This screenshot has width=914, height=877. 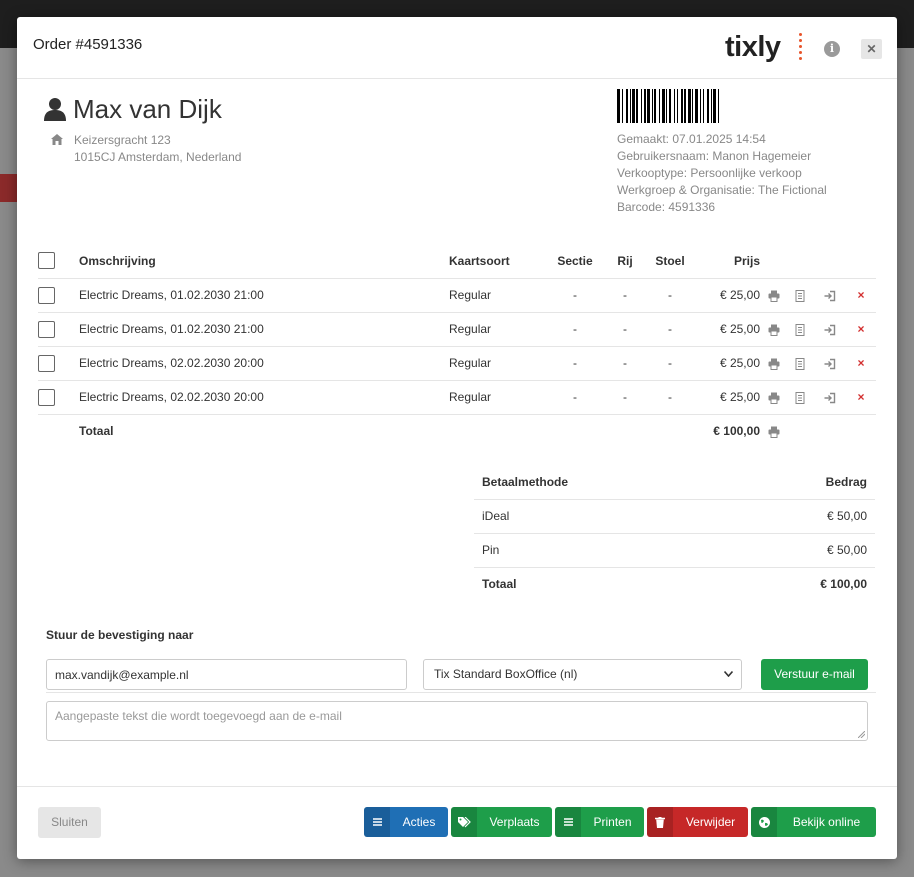 I want to click on close-icon: ✕, so click(x=871, y=49).